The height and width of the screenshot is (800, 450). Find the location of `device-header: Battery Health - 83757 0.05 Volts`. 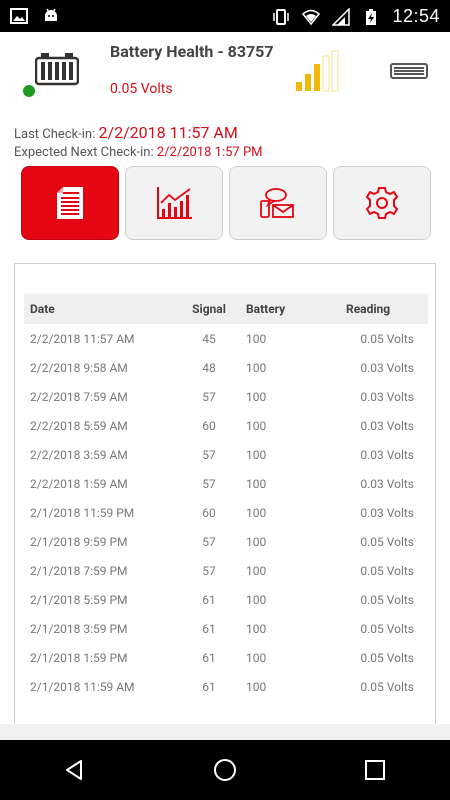

device-header: Battery Health - 83757 0.05 Volts is located at coordinates (225, 77).